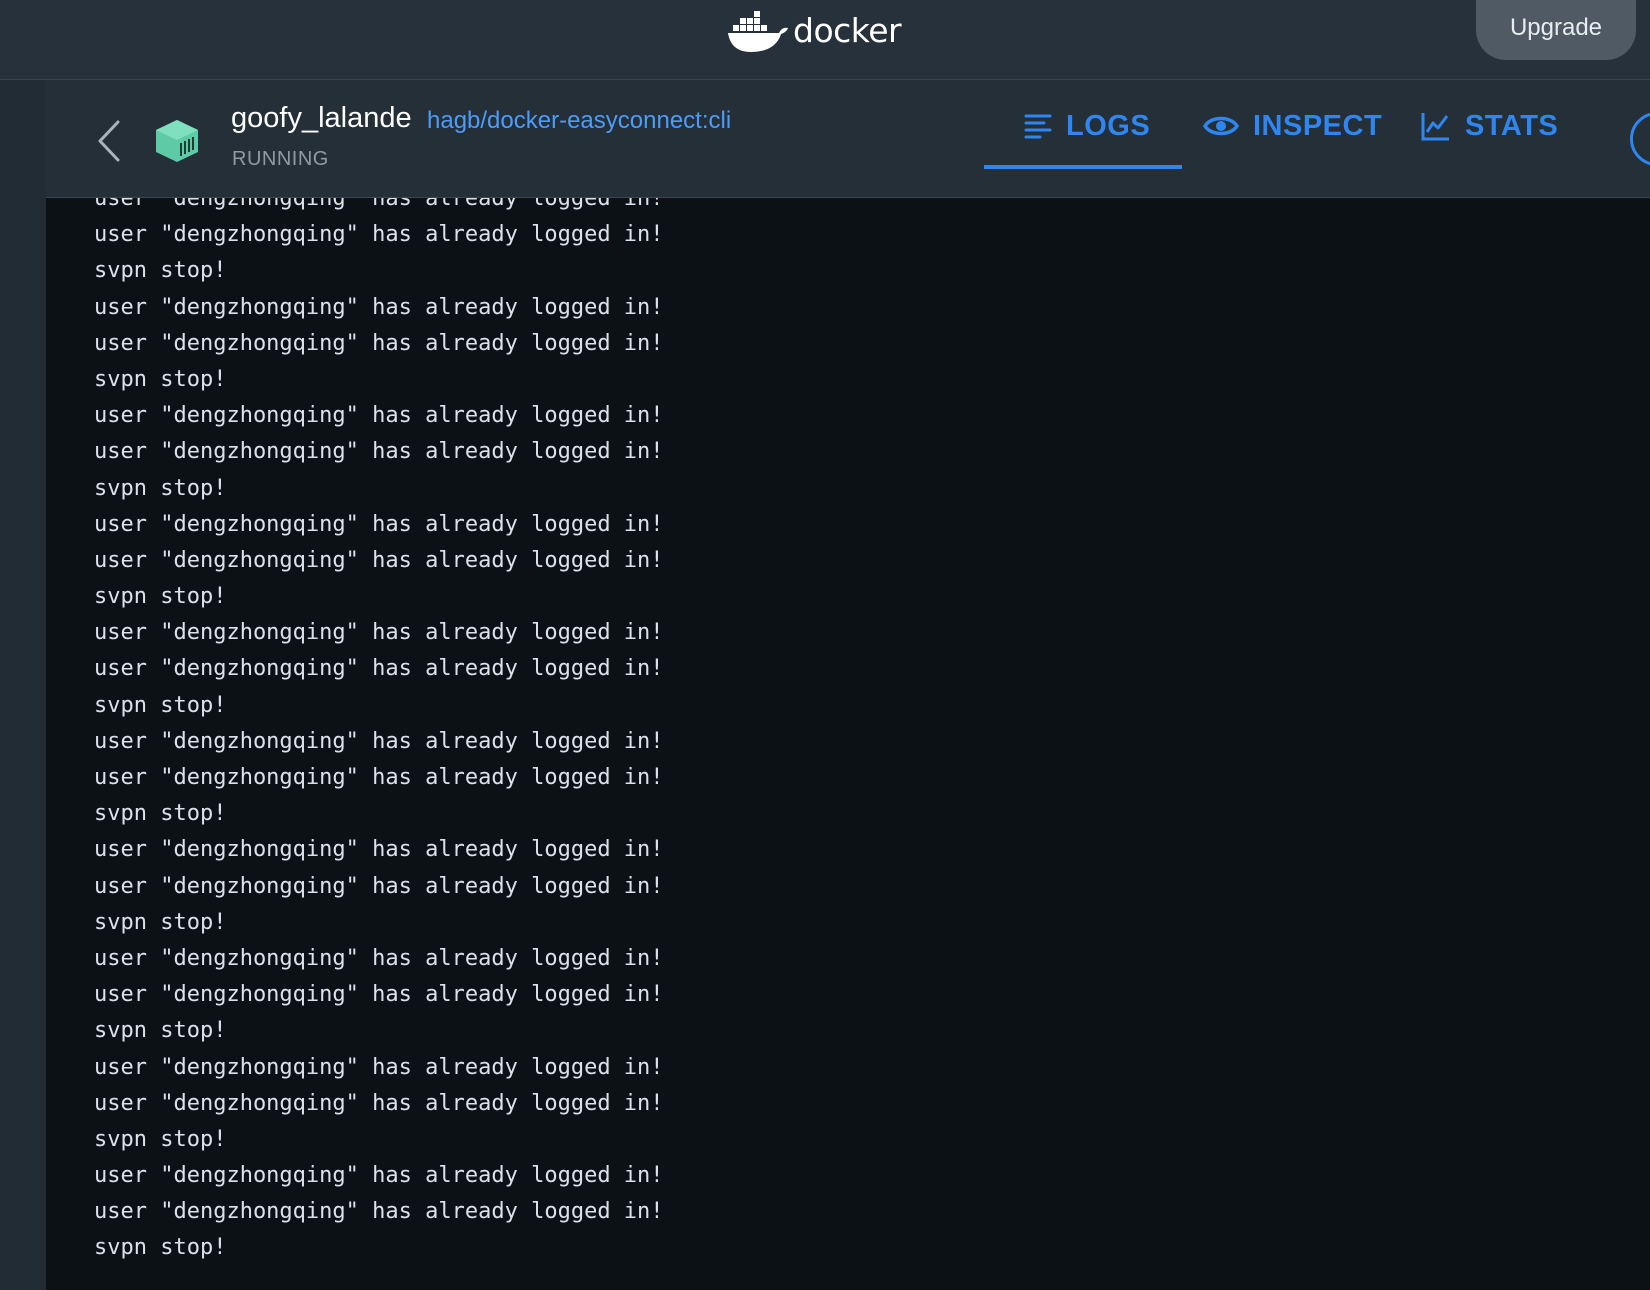  I want to click on back-button, so click(112, 141).